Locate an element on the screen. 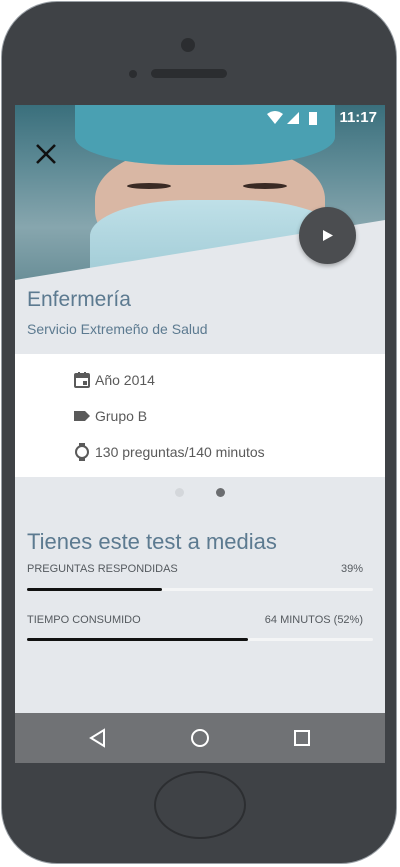  back-button is located at coordinates (98, 738).